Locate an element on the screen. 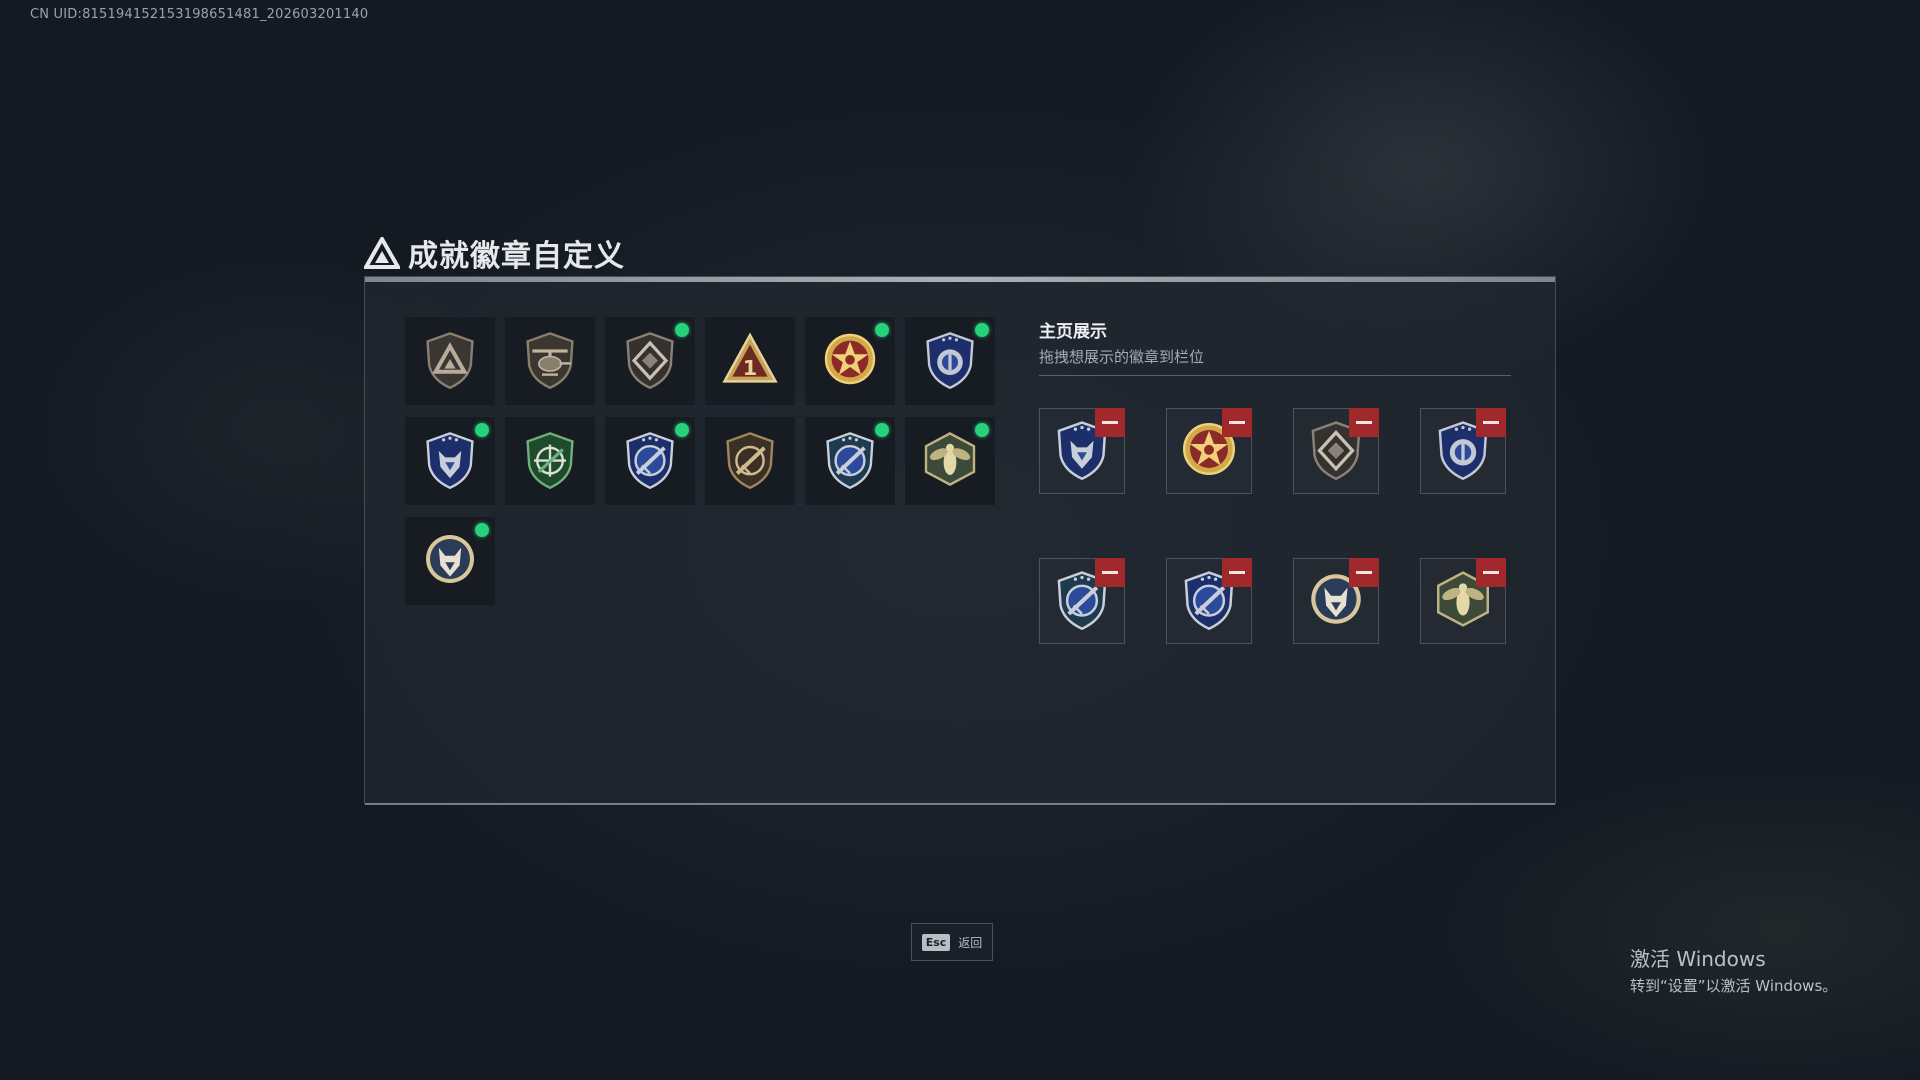 This screenshot has width=1920, height=1080. number-one-triangle-badge-icon: 1 is located at coordinates (750, 361).